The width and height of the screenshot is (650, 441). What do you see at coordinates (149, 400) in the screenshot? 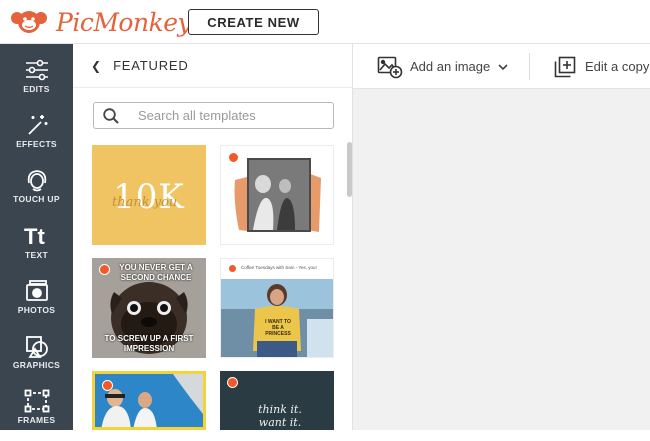
I see `template-thumbnail-beach` at bounding box center [149, 400].